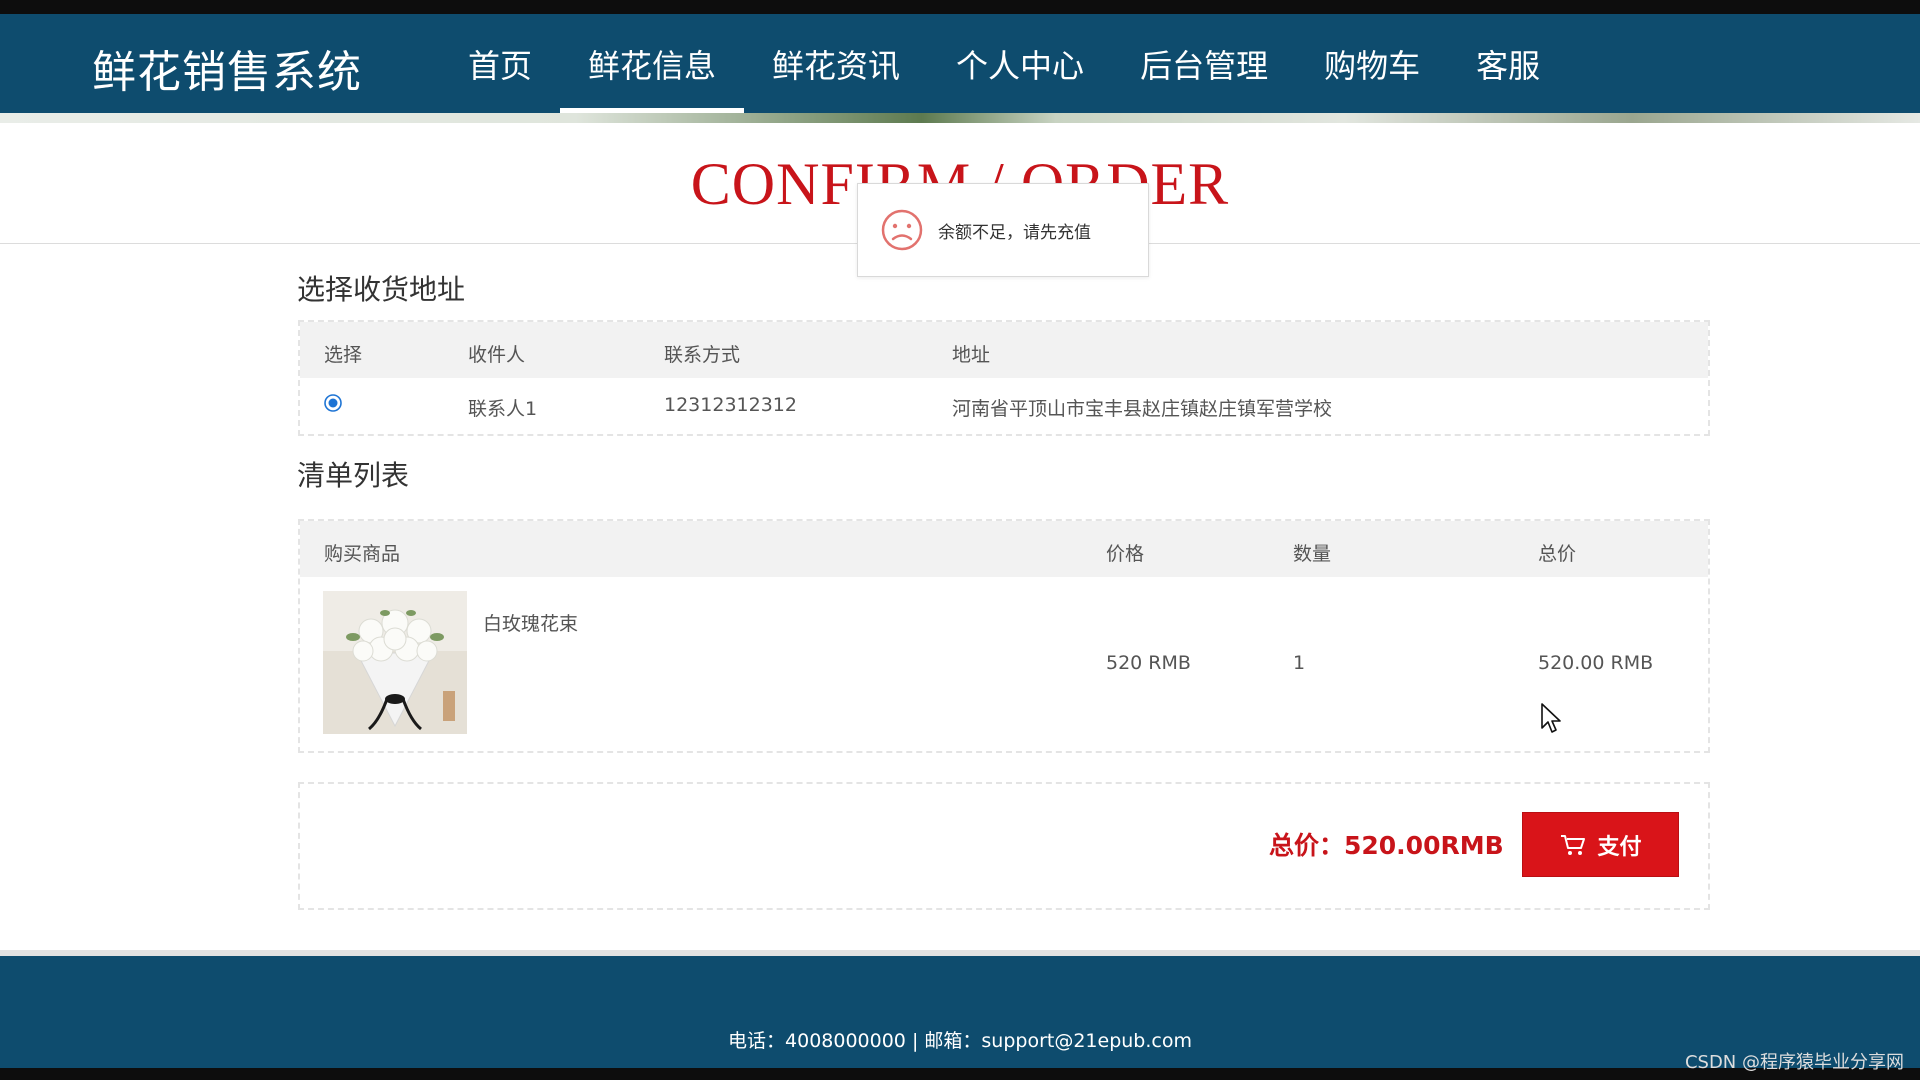 This screenshot has height=1080, width=1920. Describe the element at coordinates (1386, 845) in the screenshot. I see `order-total: 总价：520.00RMB` at that location.